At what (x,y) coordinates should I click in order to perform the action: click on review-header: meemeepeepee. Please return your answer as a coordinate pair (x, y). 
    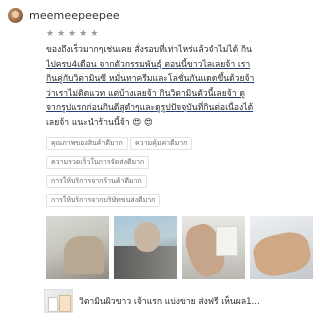
    Looking at the image, I should click on (64, 15).